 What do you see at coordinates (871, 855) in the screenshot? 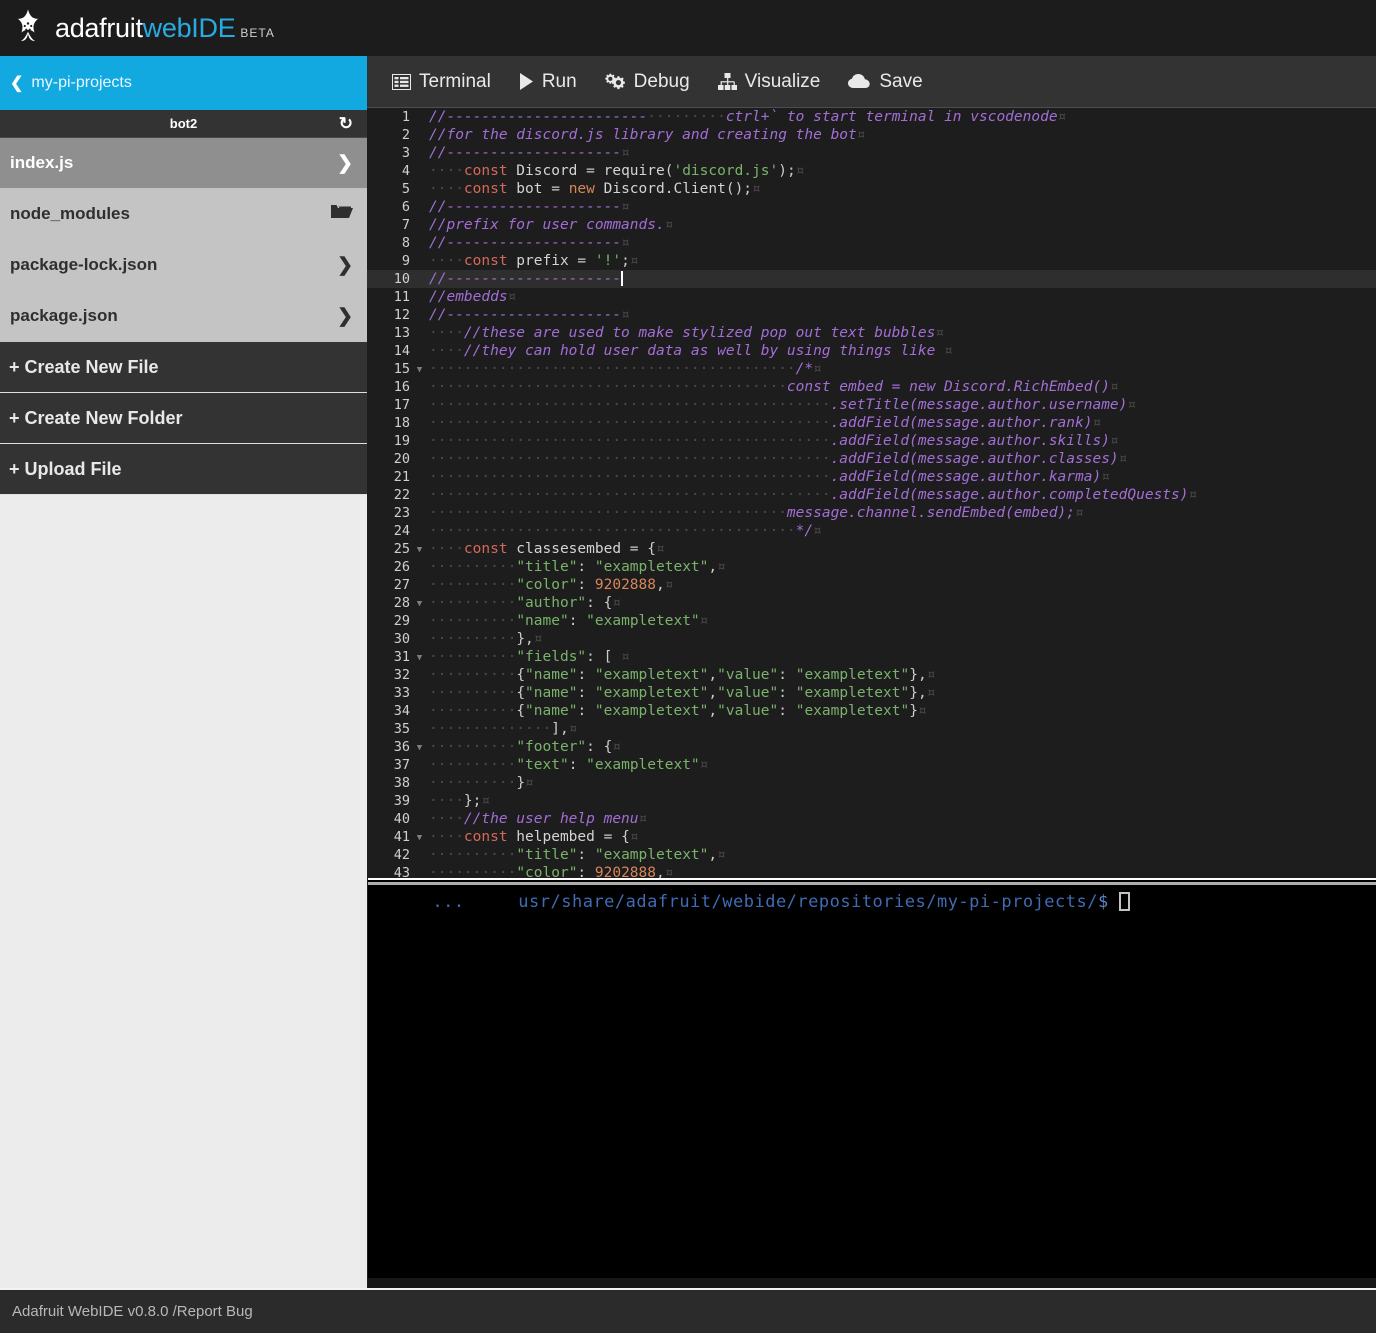
I see `code-line: 42 ··········"title": "exampletext",¤` at bounding box center [871, 855].